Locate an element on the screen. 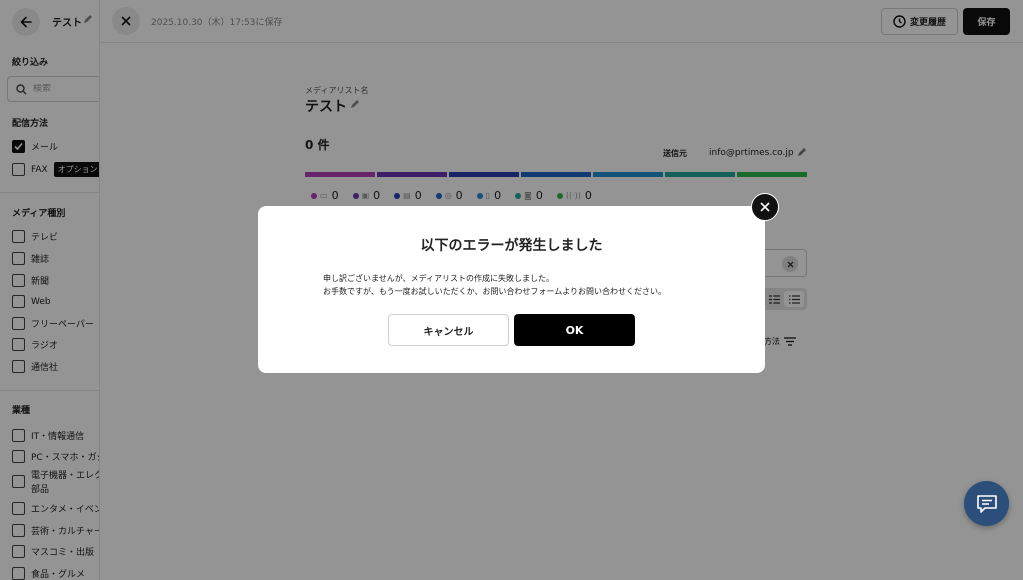 The width and height of the screenshot is (1023, 580). chat-icon is located at coordinates (986, 503).